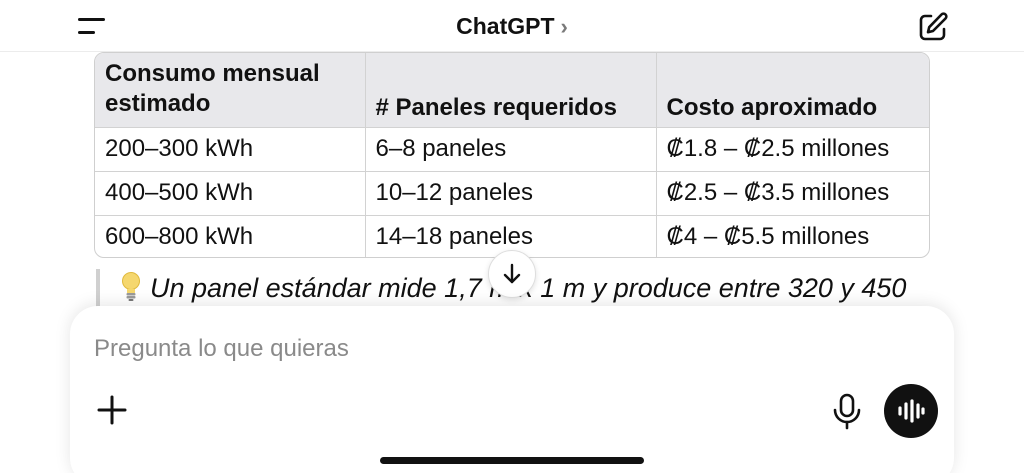  I want to click on model-title: ChatGPT ›, so click(512, 26).